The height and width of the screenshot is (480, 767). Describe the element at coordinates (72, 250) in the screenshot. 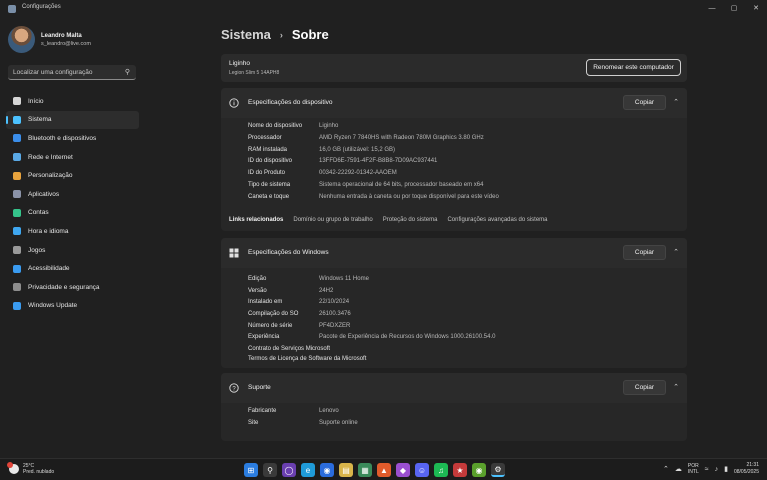

I see `sidebar-item-jogos: Jogos` at that location.